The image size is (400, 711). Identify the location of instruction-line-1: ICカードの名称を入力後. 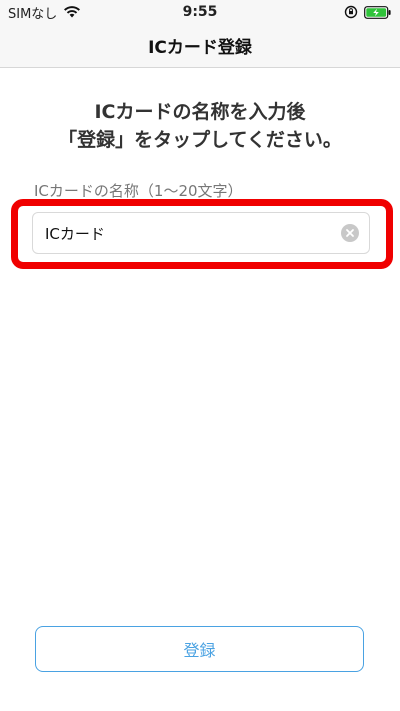
(200, 112).